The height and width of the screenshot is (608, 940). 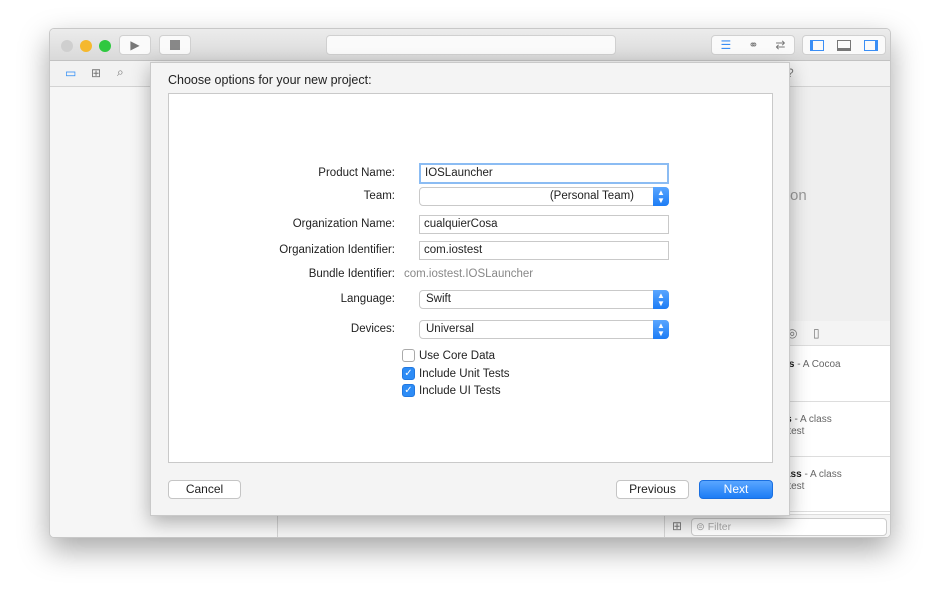 What do you see at coordinates (464, 373) in the screenshot?
I see `checkbox-label: Include Unit Tests` at bounding box center [464, 373].